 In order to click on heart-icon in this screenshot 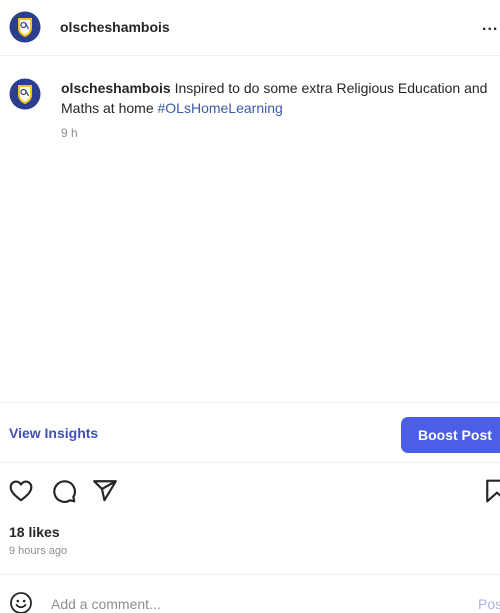, I will do `click(21, 491)`.